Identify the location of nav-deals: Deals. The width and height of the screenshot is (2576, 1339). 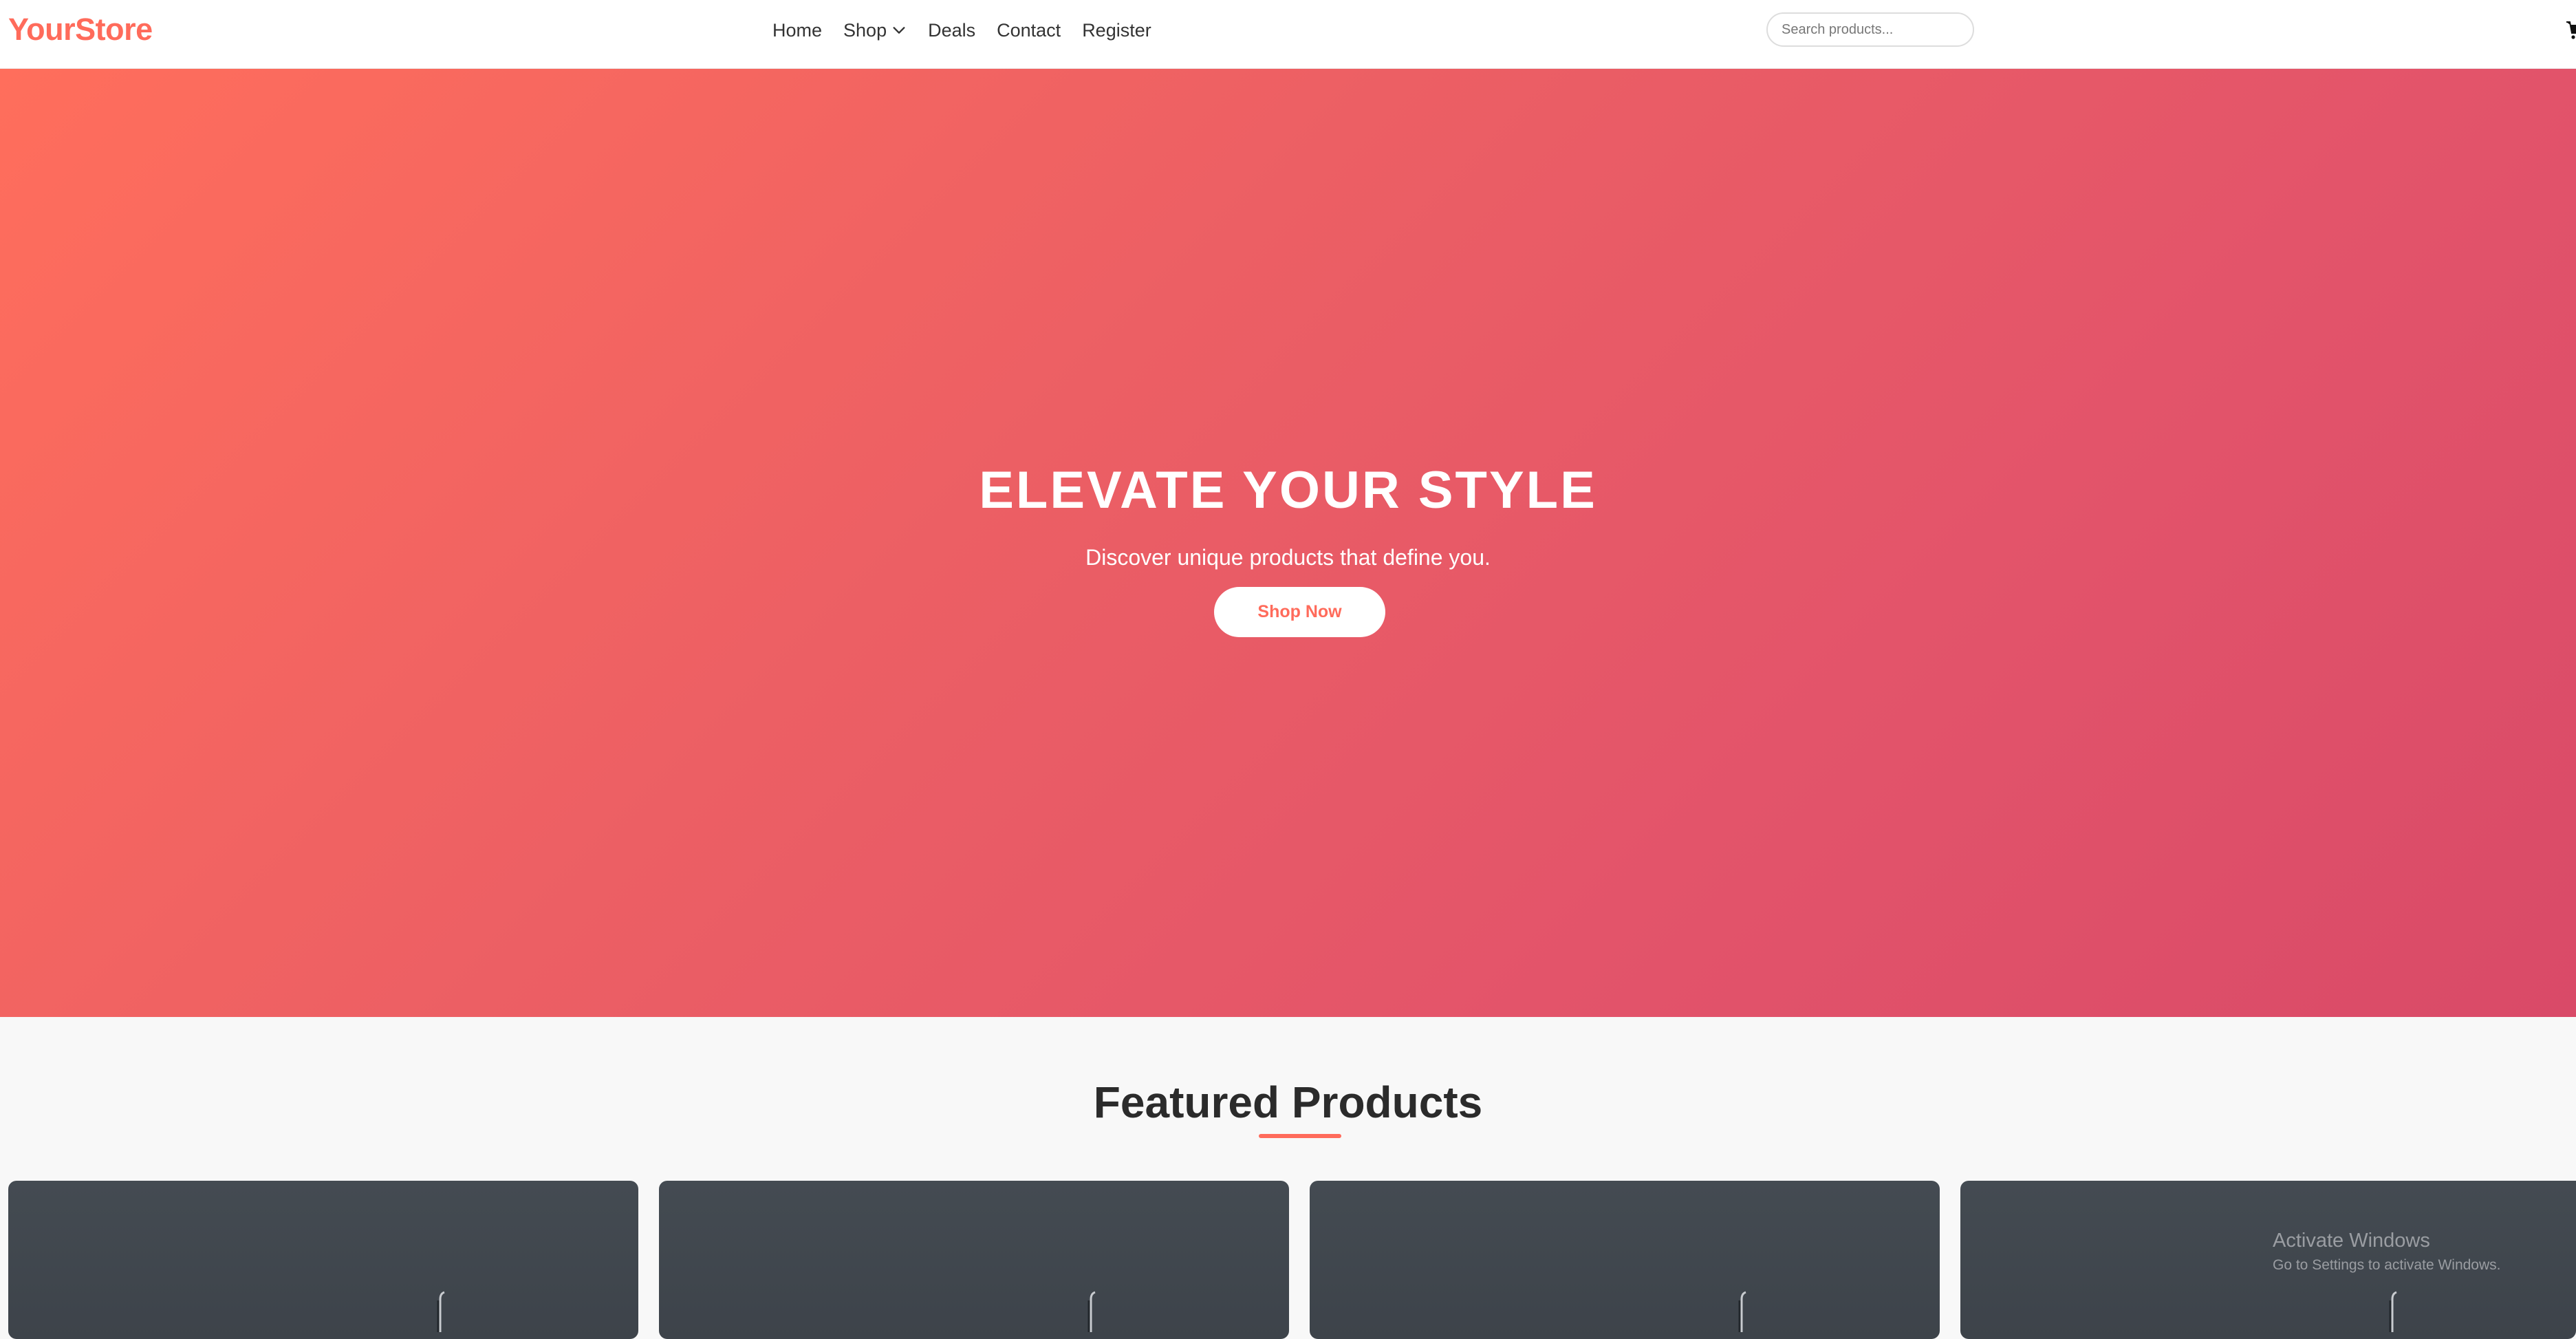
(951, 30).